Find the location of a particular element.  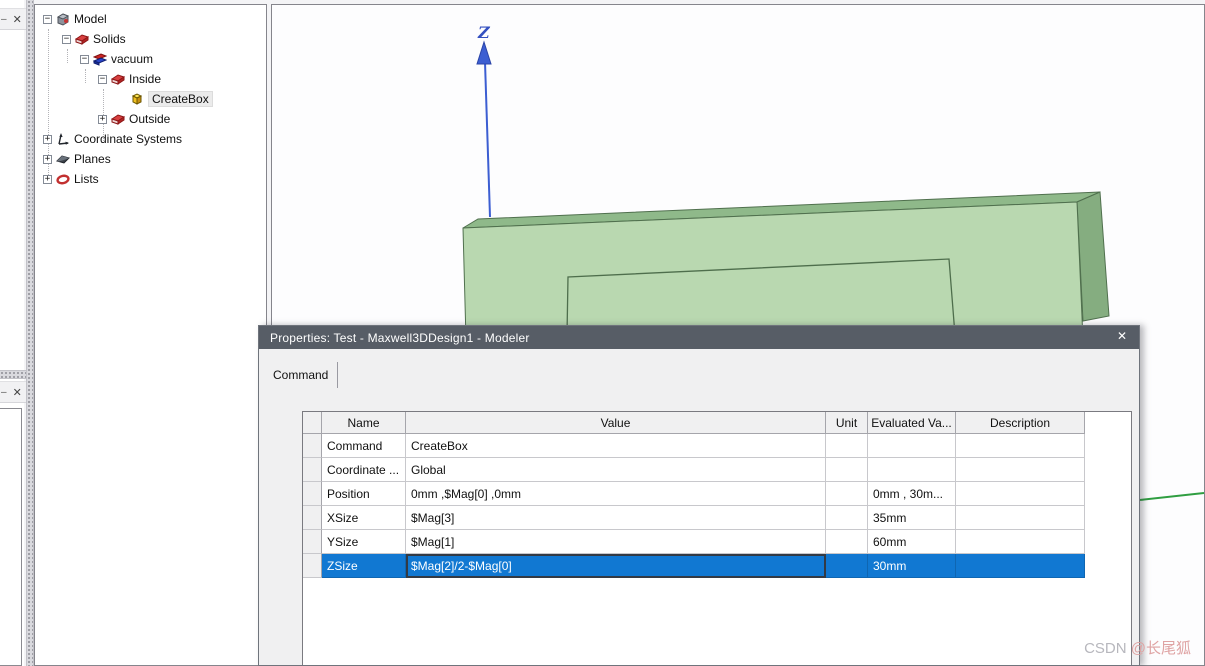

tree-item-outside: + Outside is located at coordinates (150, 119).